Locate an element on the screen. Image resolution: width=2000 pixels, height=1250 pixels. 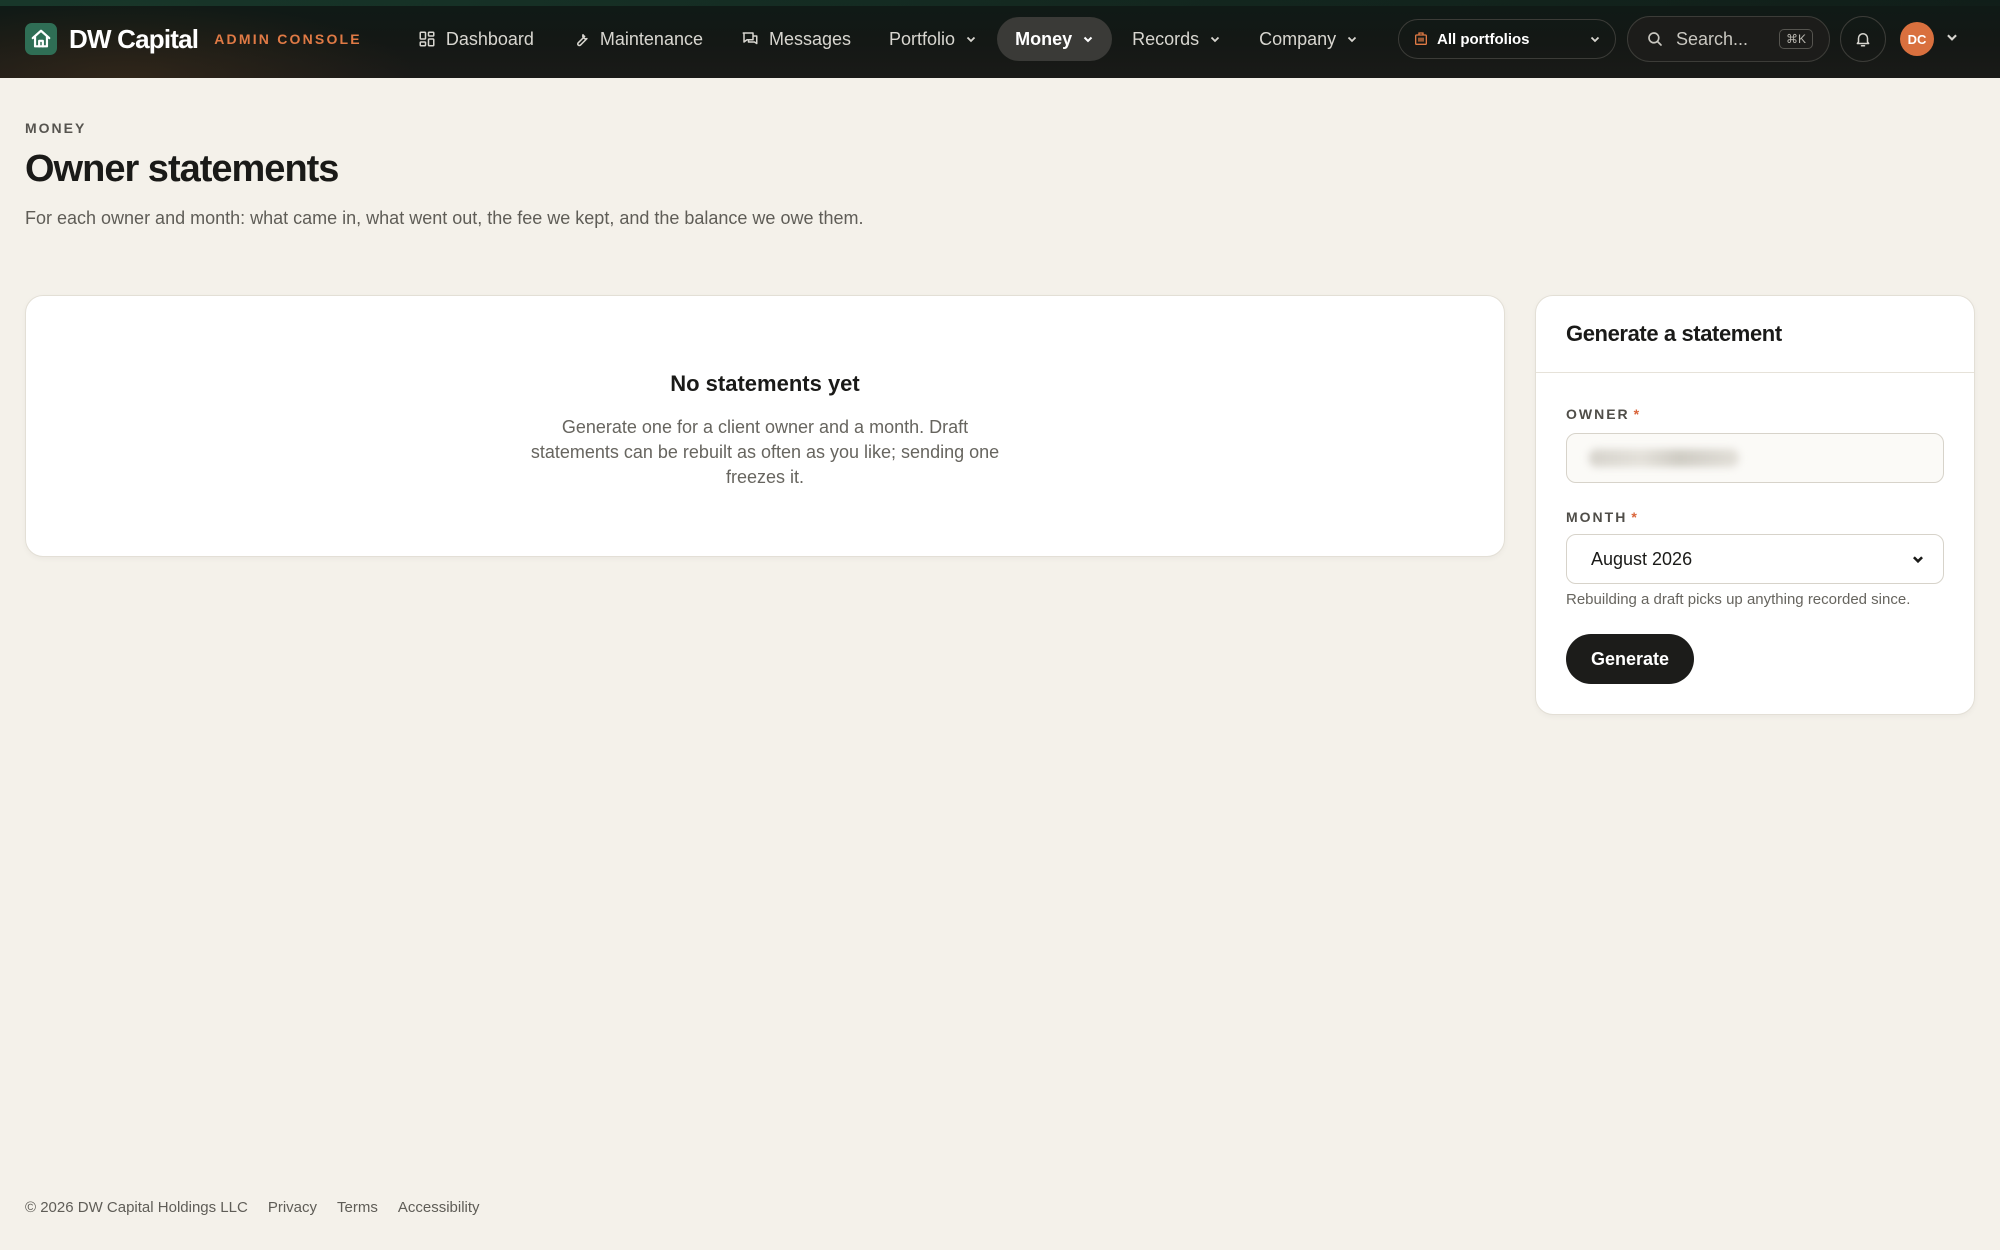
page-title: Owner statements is located at coordinates (182, 169).